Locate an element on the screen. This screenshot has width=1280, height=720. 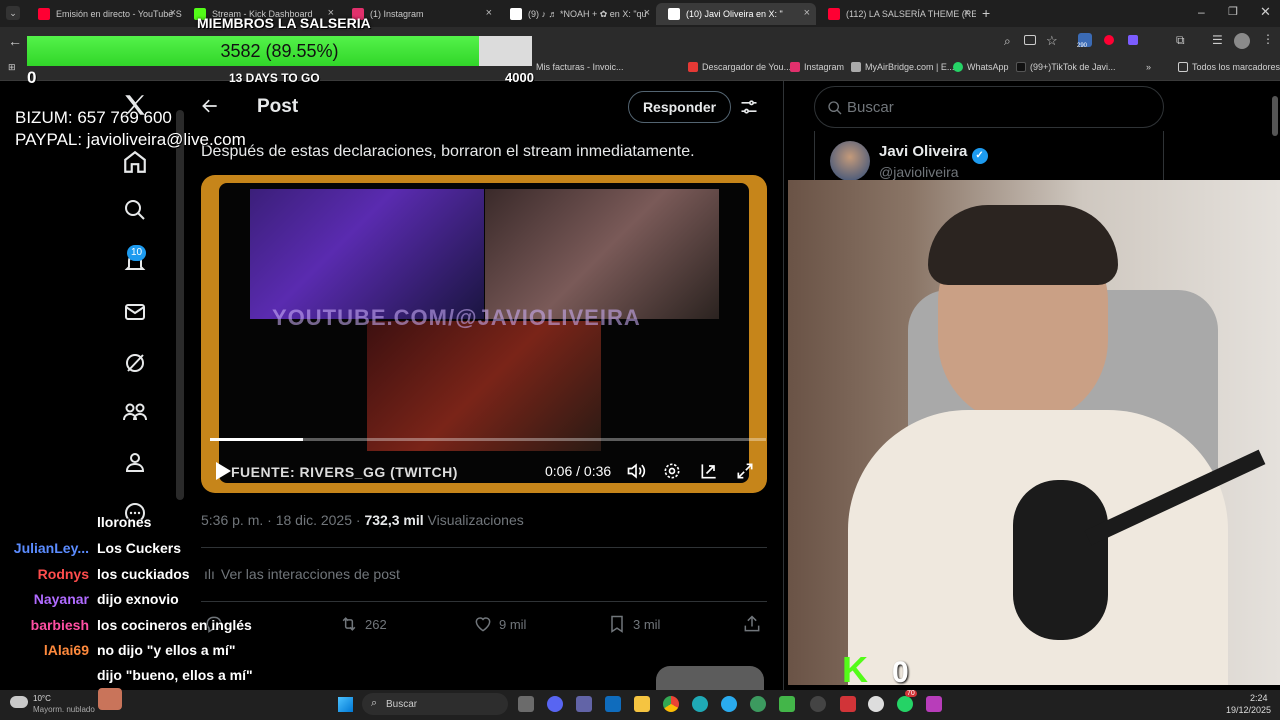
clock-date: 19/12/2025 is located at coordinates (1248, 710).